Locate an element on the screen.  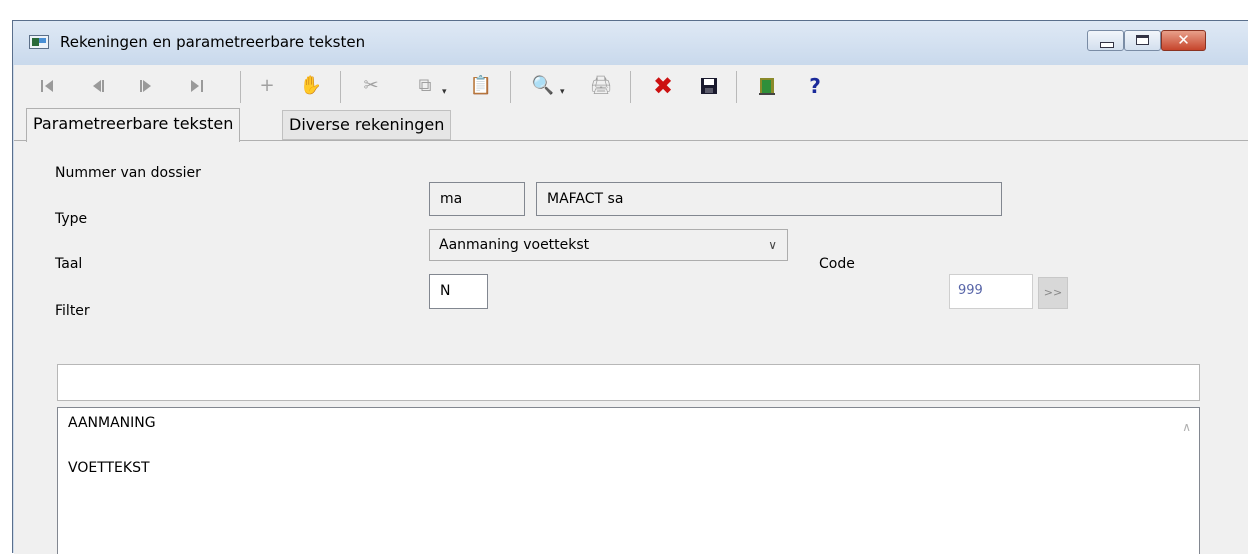
next-record-icon is located at coordinates (145, 86).